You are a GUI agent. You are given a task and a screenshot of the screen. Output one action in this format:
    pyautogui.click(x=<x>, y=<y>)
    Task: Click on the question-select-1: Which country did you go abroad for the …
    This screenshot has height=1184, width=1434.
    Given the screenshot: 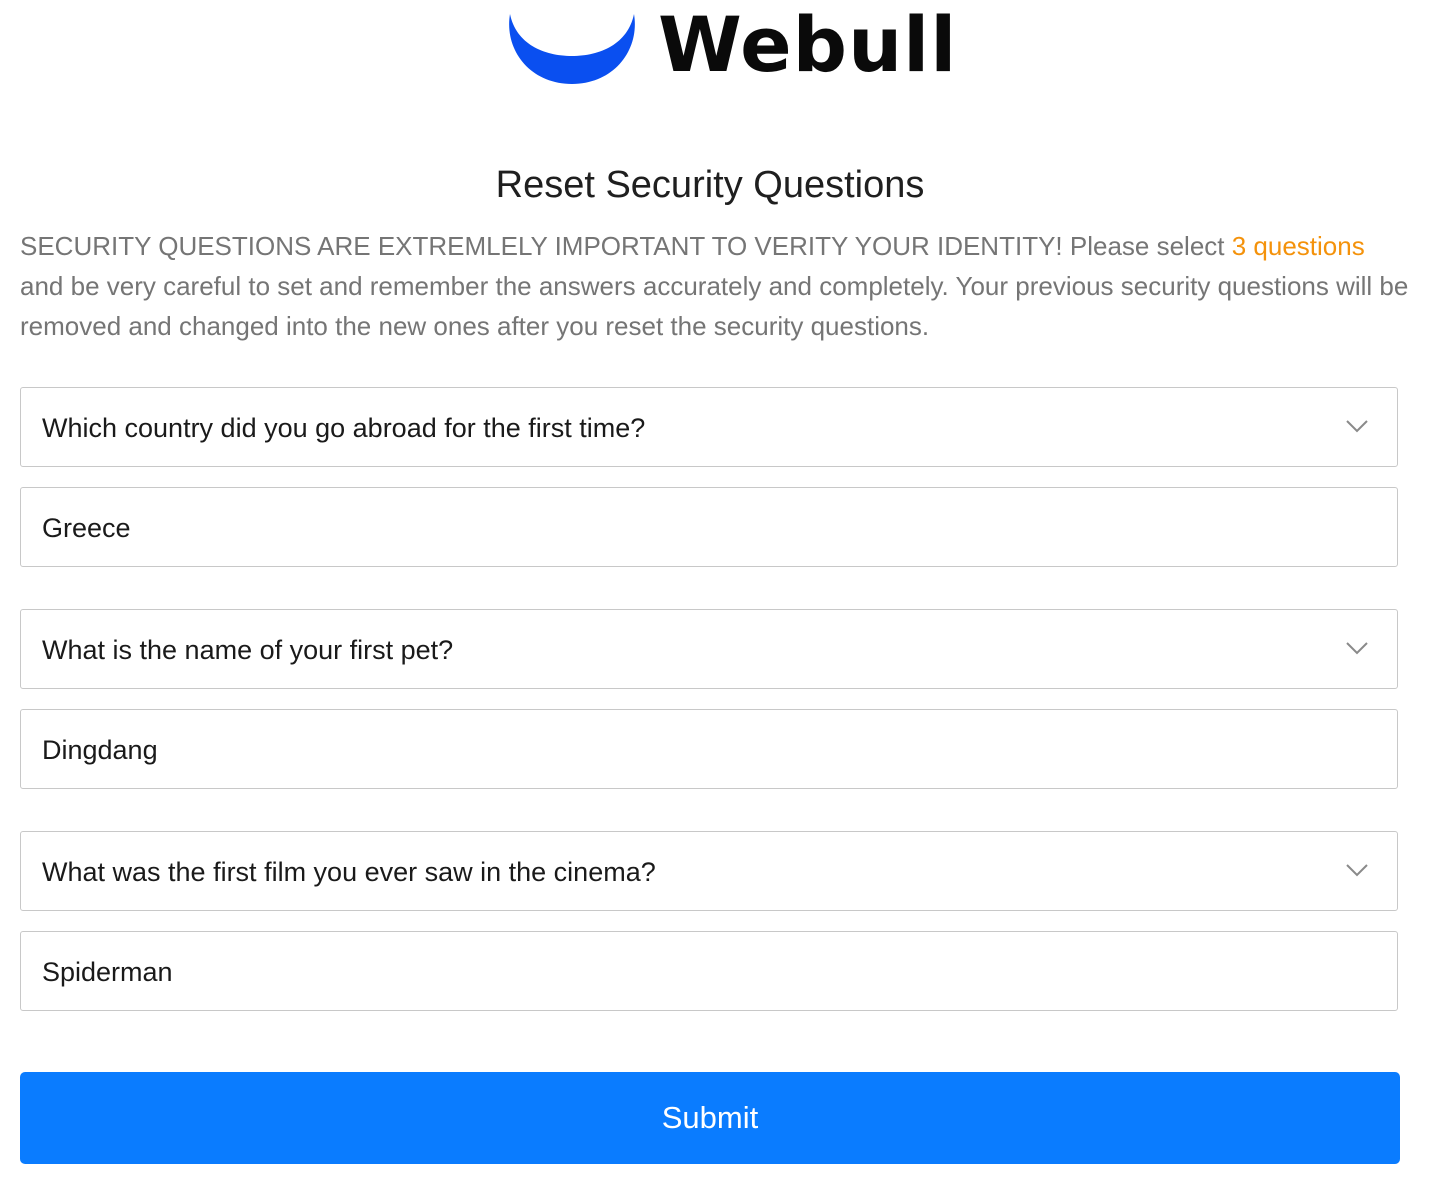 What is the action you would take?
    pyautogui.click(x=709, y=427)
    